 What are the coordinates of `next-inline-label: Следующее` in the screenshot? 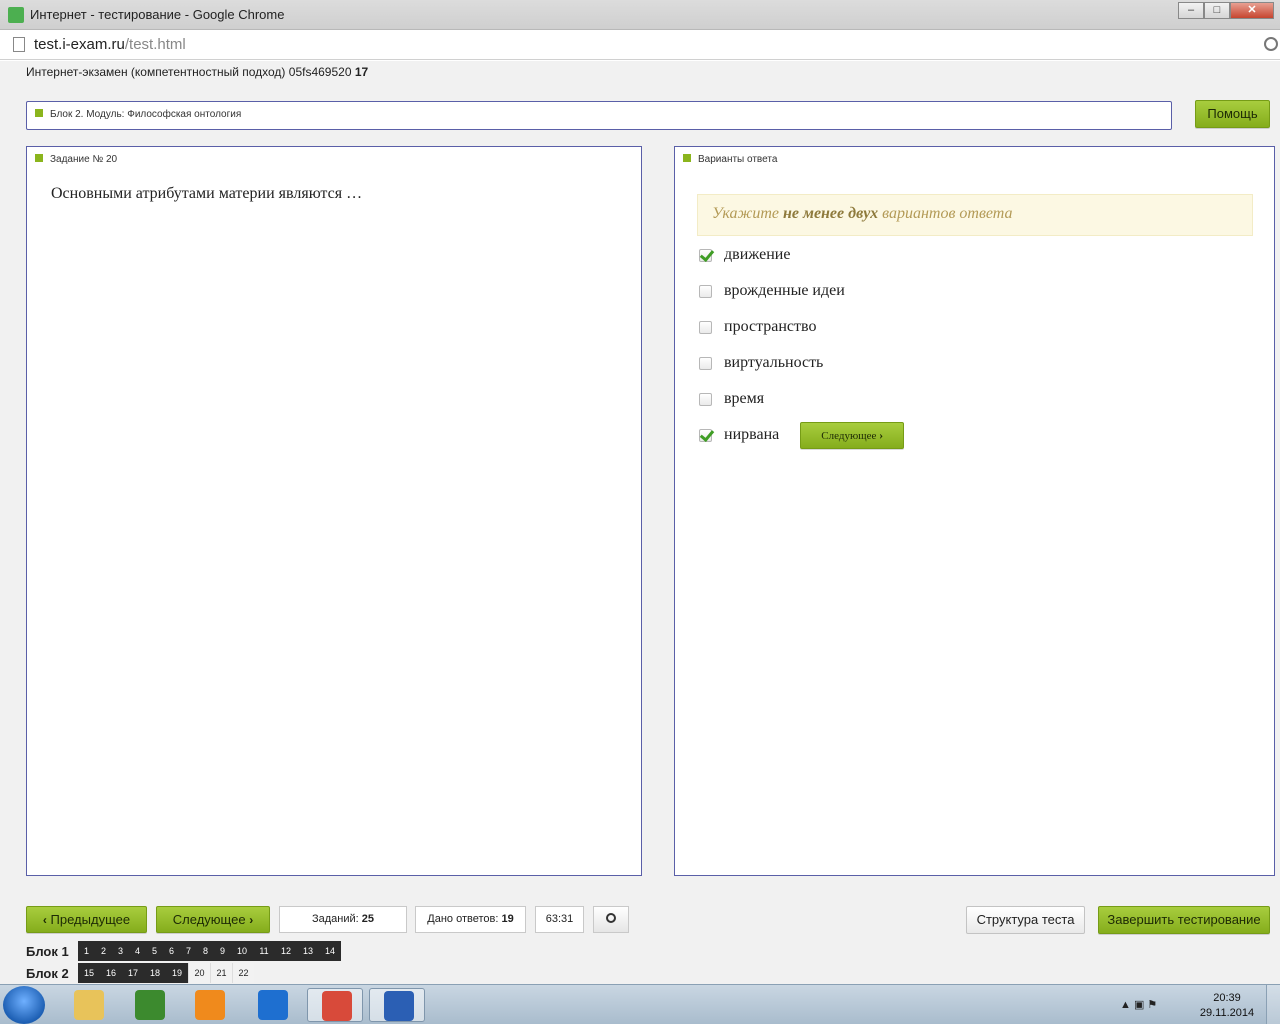 It's located at (849, 435).